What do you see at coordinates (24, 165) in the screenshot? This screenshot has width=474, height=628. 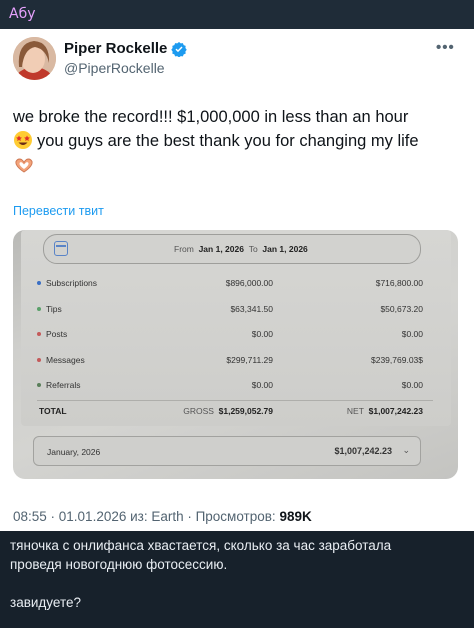 I see `heart-hands-emoji-icon` at bounding box center [24, 165].